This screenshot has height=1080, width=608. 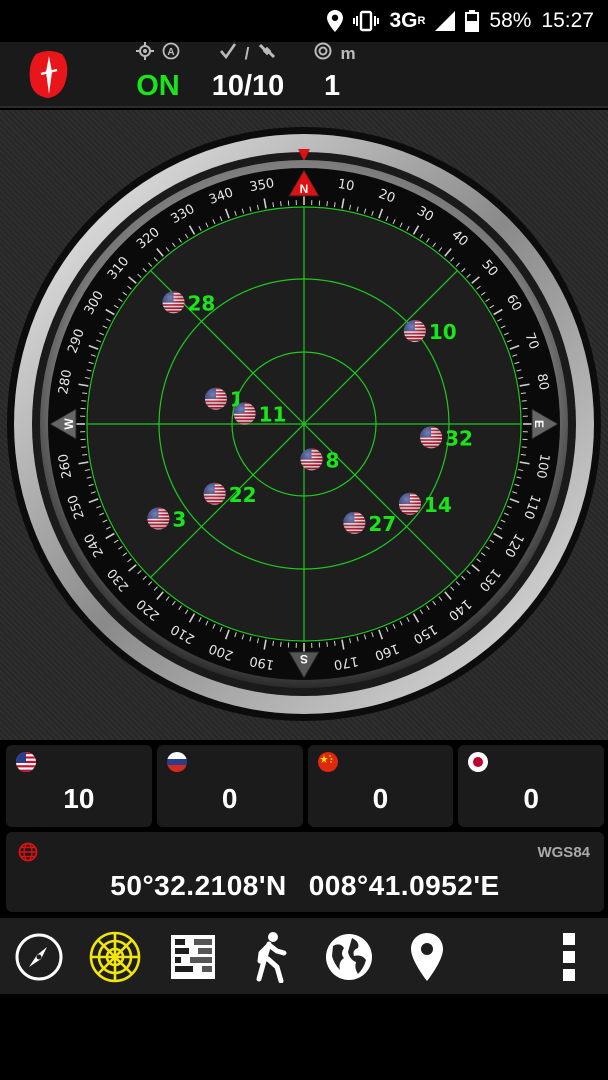 I want to click on satellite-prn-label: 3, so click(x=179, y=520).